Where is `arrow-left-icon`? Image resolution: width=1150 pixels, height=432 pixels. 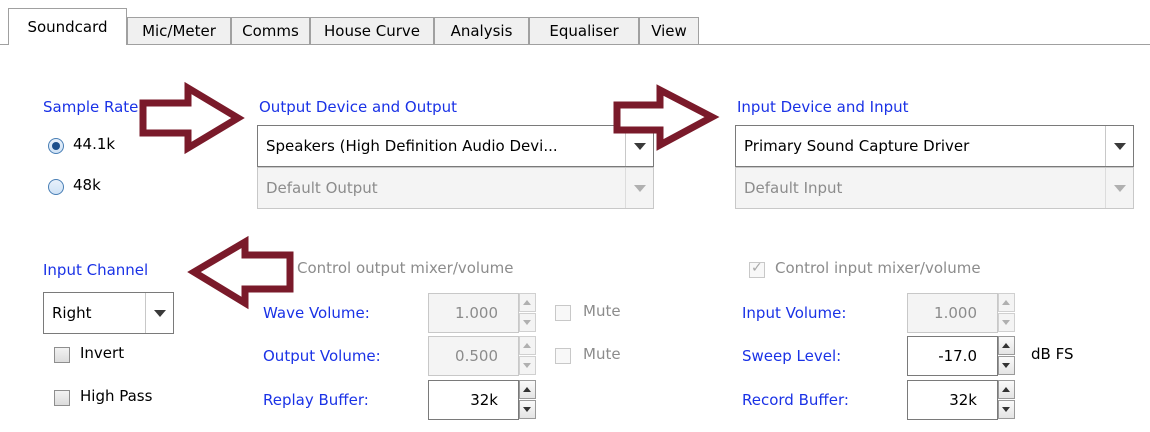
arrow-left-icon is located at coordinates (240, 272).